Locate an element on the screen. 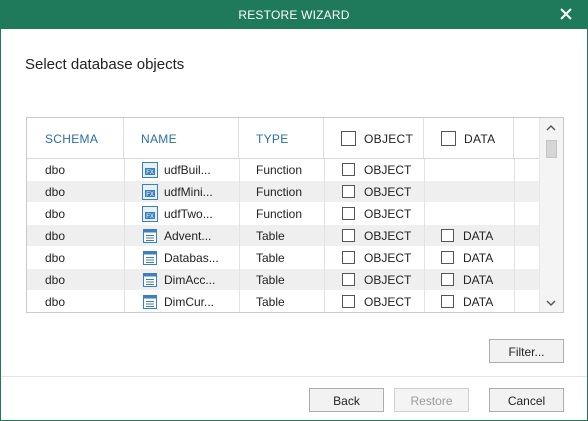 The image size is (588, 421). grid-header: SCHEMA NAME TYPE OBJECT DATA is located at coordinates (283, 138).